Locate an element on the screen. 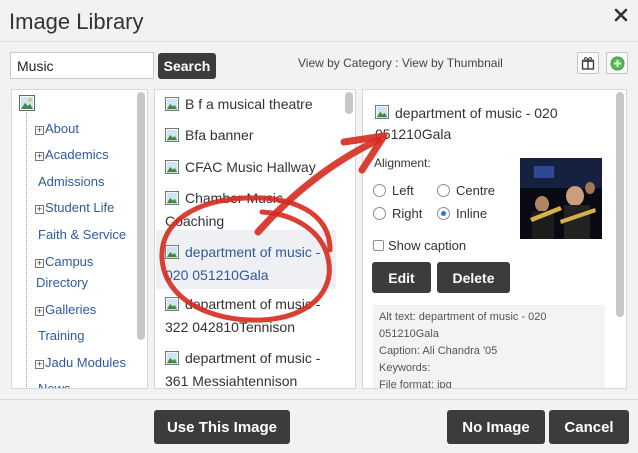 Image resolution: width=638 pixels, height=453 pixels. edit-button: Edit is located at coordinates (401, 277).